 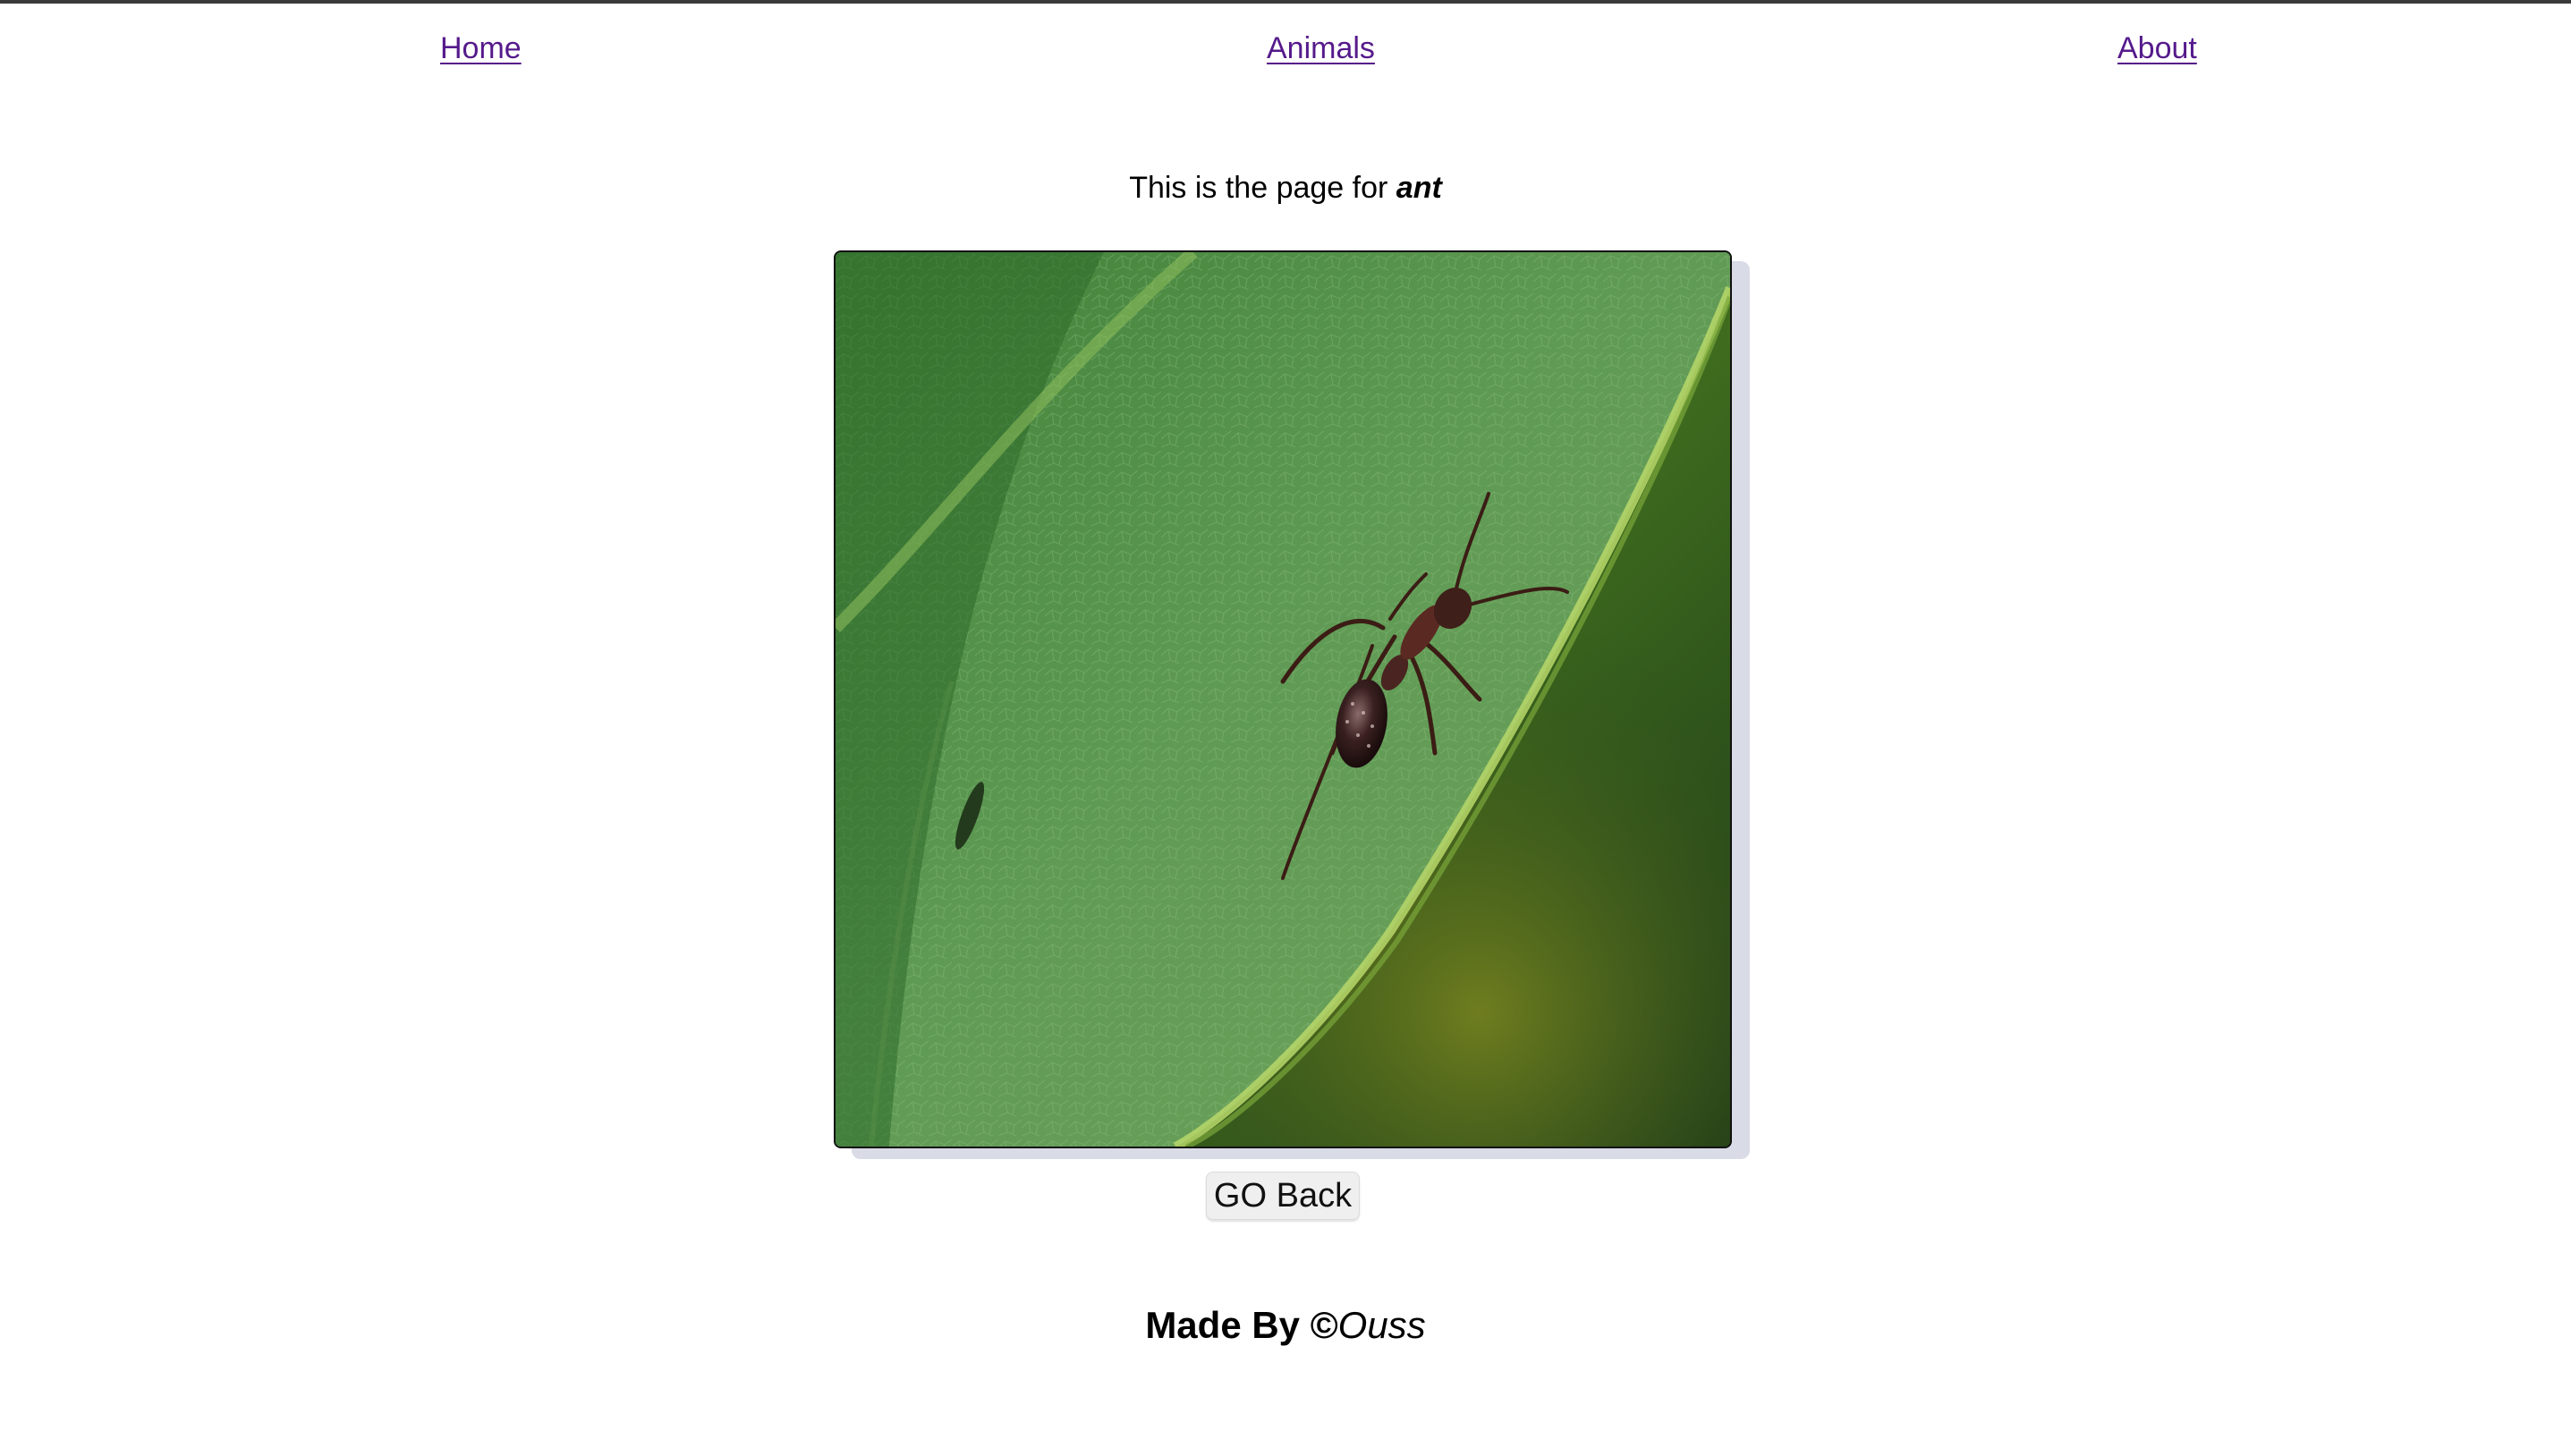 I want to click on animal-name: ant, so click(x=1419, y=188).